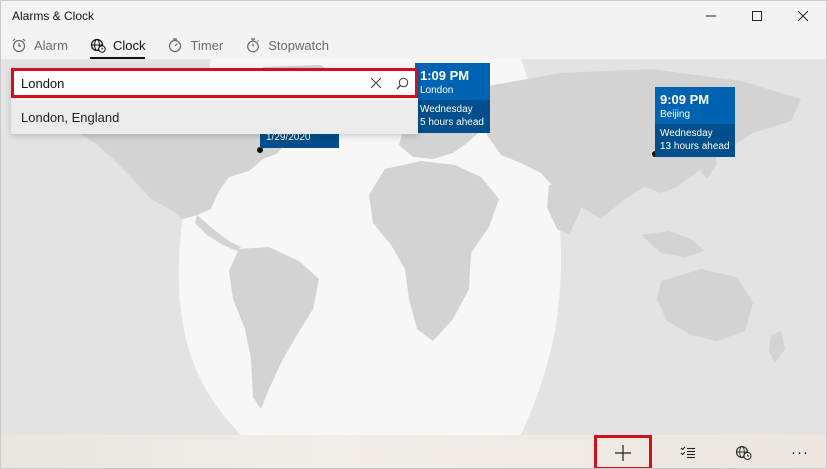 This screenshot has width=827, height=469. I want to click on more-button: ···, so click(799, 451).